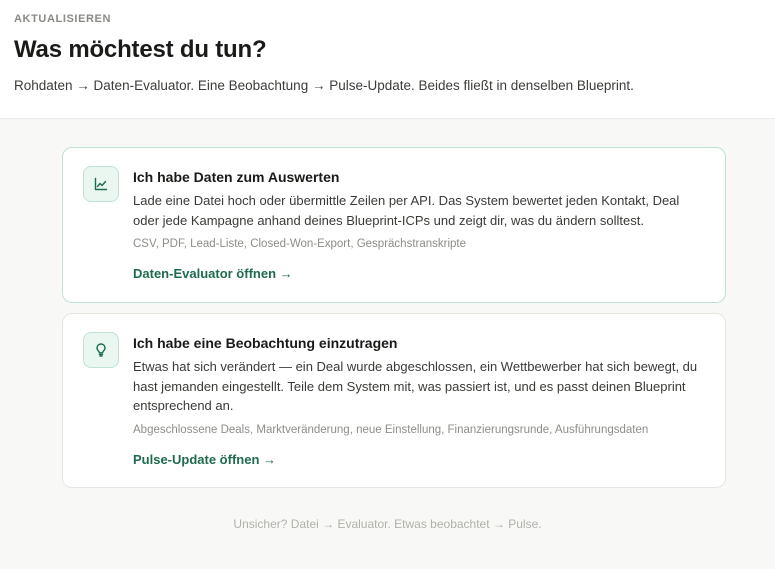  Describe the element at coordinates (140, 49) in the screenshot. I see `page-title: Was möchtest du tun?` at that location.